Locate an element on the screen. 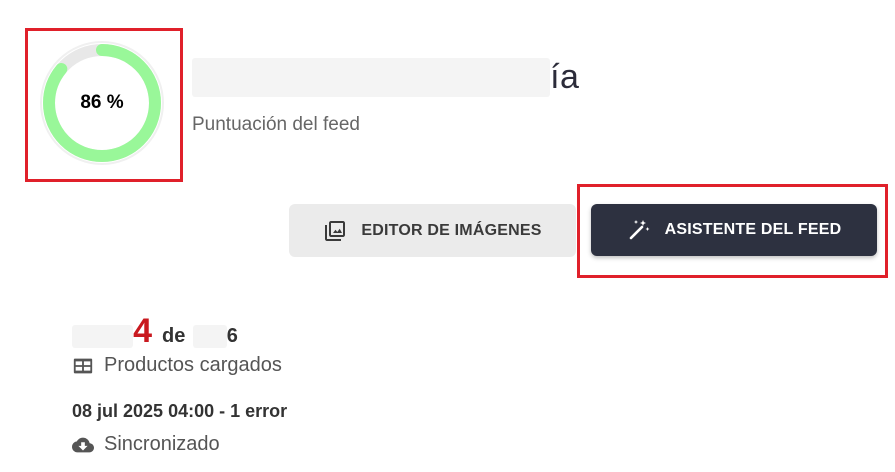  image-stack-icon is located at coordinates (335, 230).